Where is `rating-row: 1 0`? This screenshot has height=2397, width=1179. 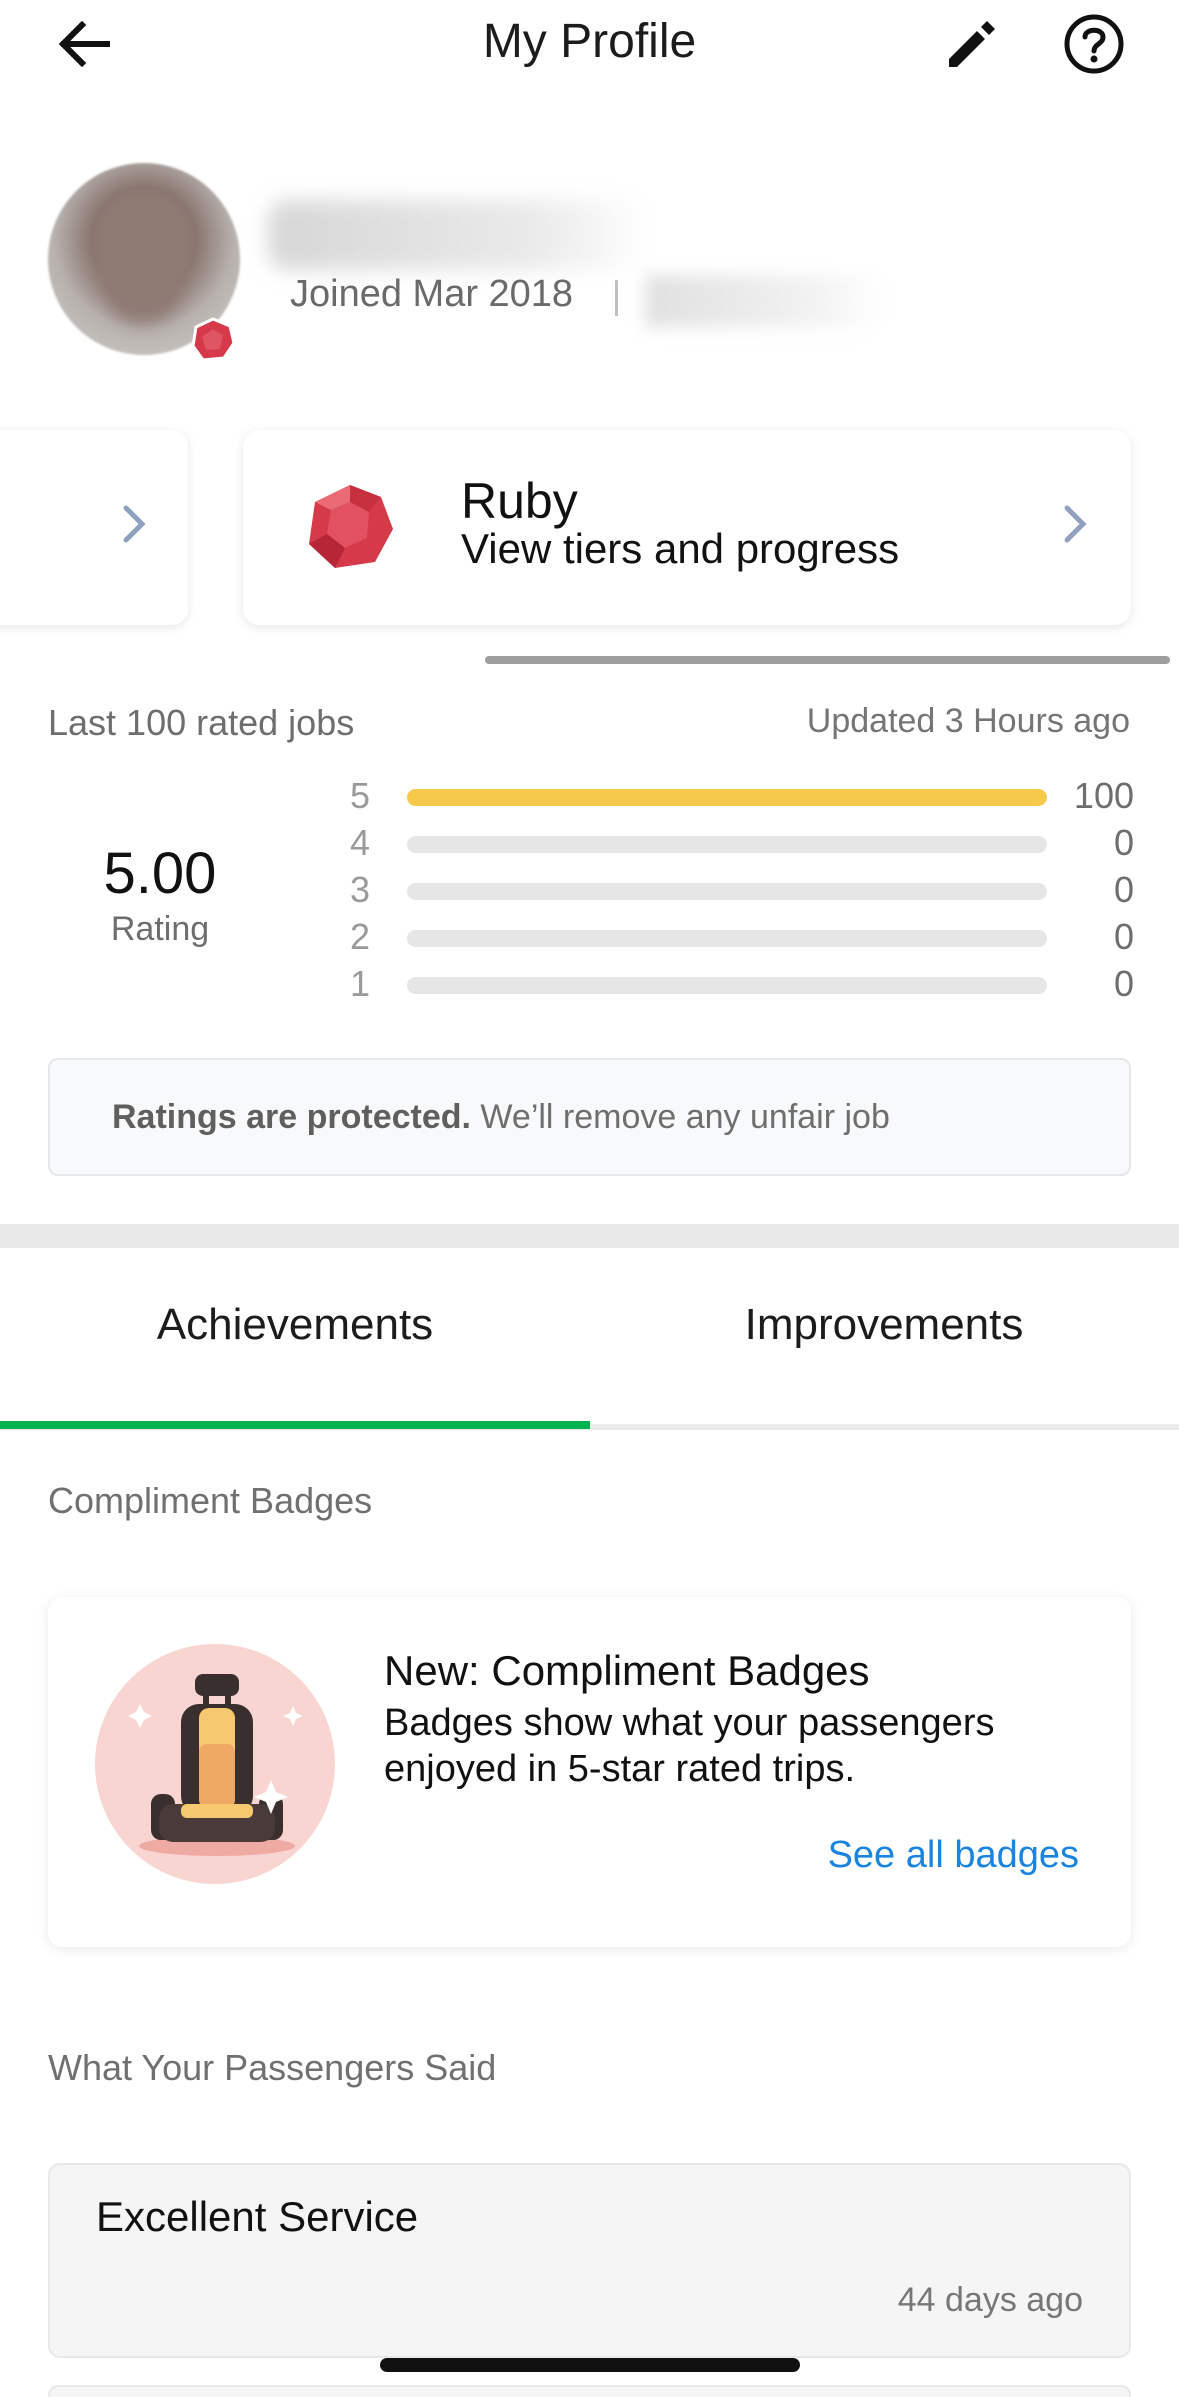
rating-row: 1 0 is located at coordinates (740, 986).